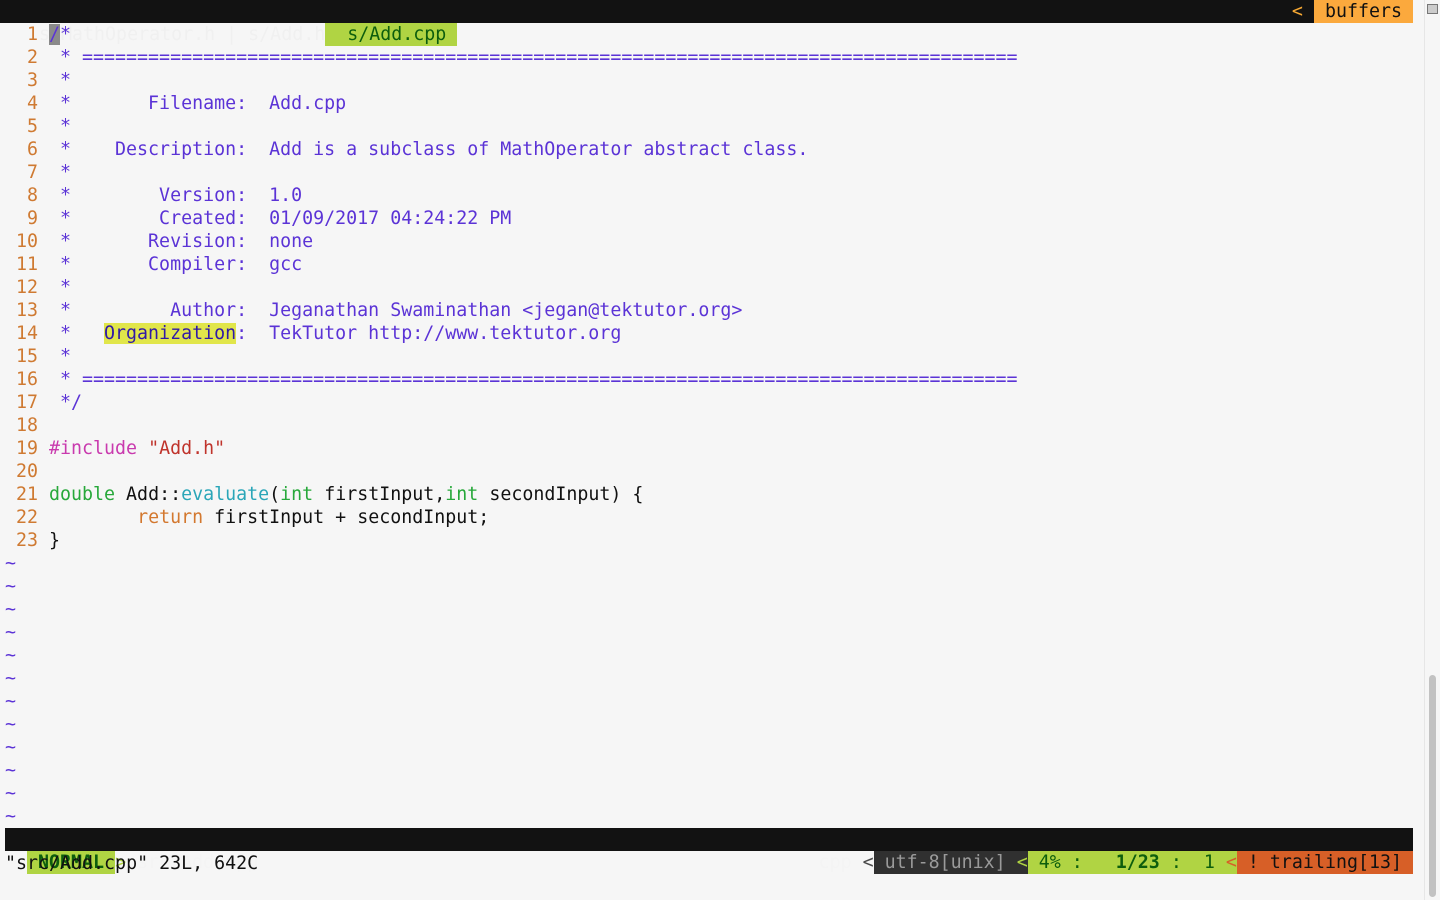 Image resolution: width=1440 pixels, height=900 pixels. Describe the element at coordinates (26, 310) in the screenshot. I see `line-number: 13` at that location.